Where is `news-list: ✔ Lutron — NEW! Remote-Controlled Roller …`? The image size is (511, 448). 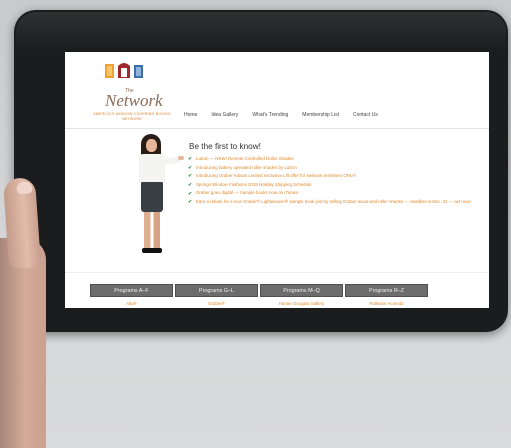
news-list: ✔ Lutron — NEW! Remote-Controlled Roller … is located at coordinates (329, 181).